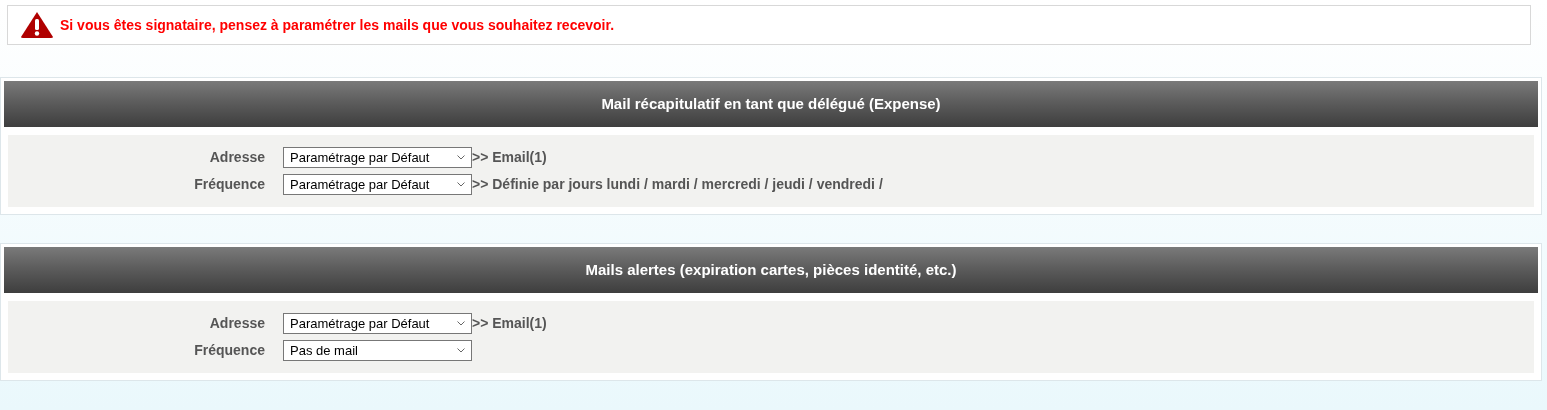 This screenshot has height=410, width=1547. What do you see at coordinates (771, 103) in the screenshot?
I see `panel-title: Mail récapitulatif en tant que délégué (Expense)` at bounding box center [771, 103].